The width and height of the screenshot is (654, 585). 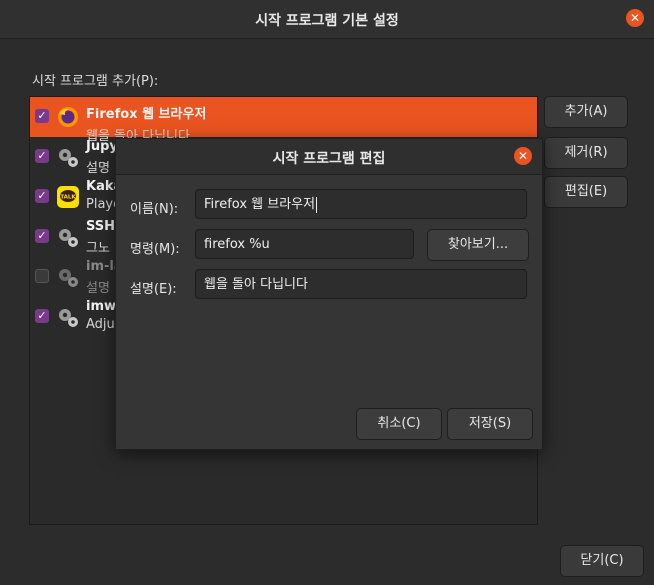 I want to click on command-field: firefox %u, so click(x=304, y=244).